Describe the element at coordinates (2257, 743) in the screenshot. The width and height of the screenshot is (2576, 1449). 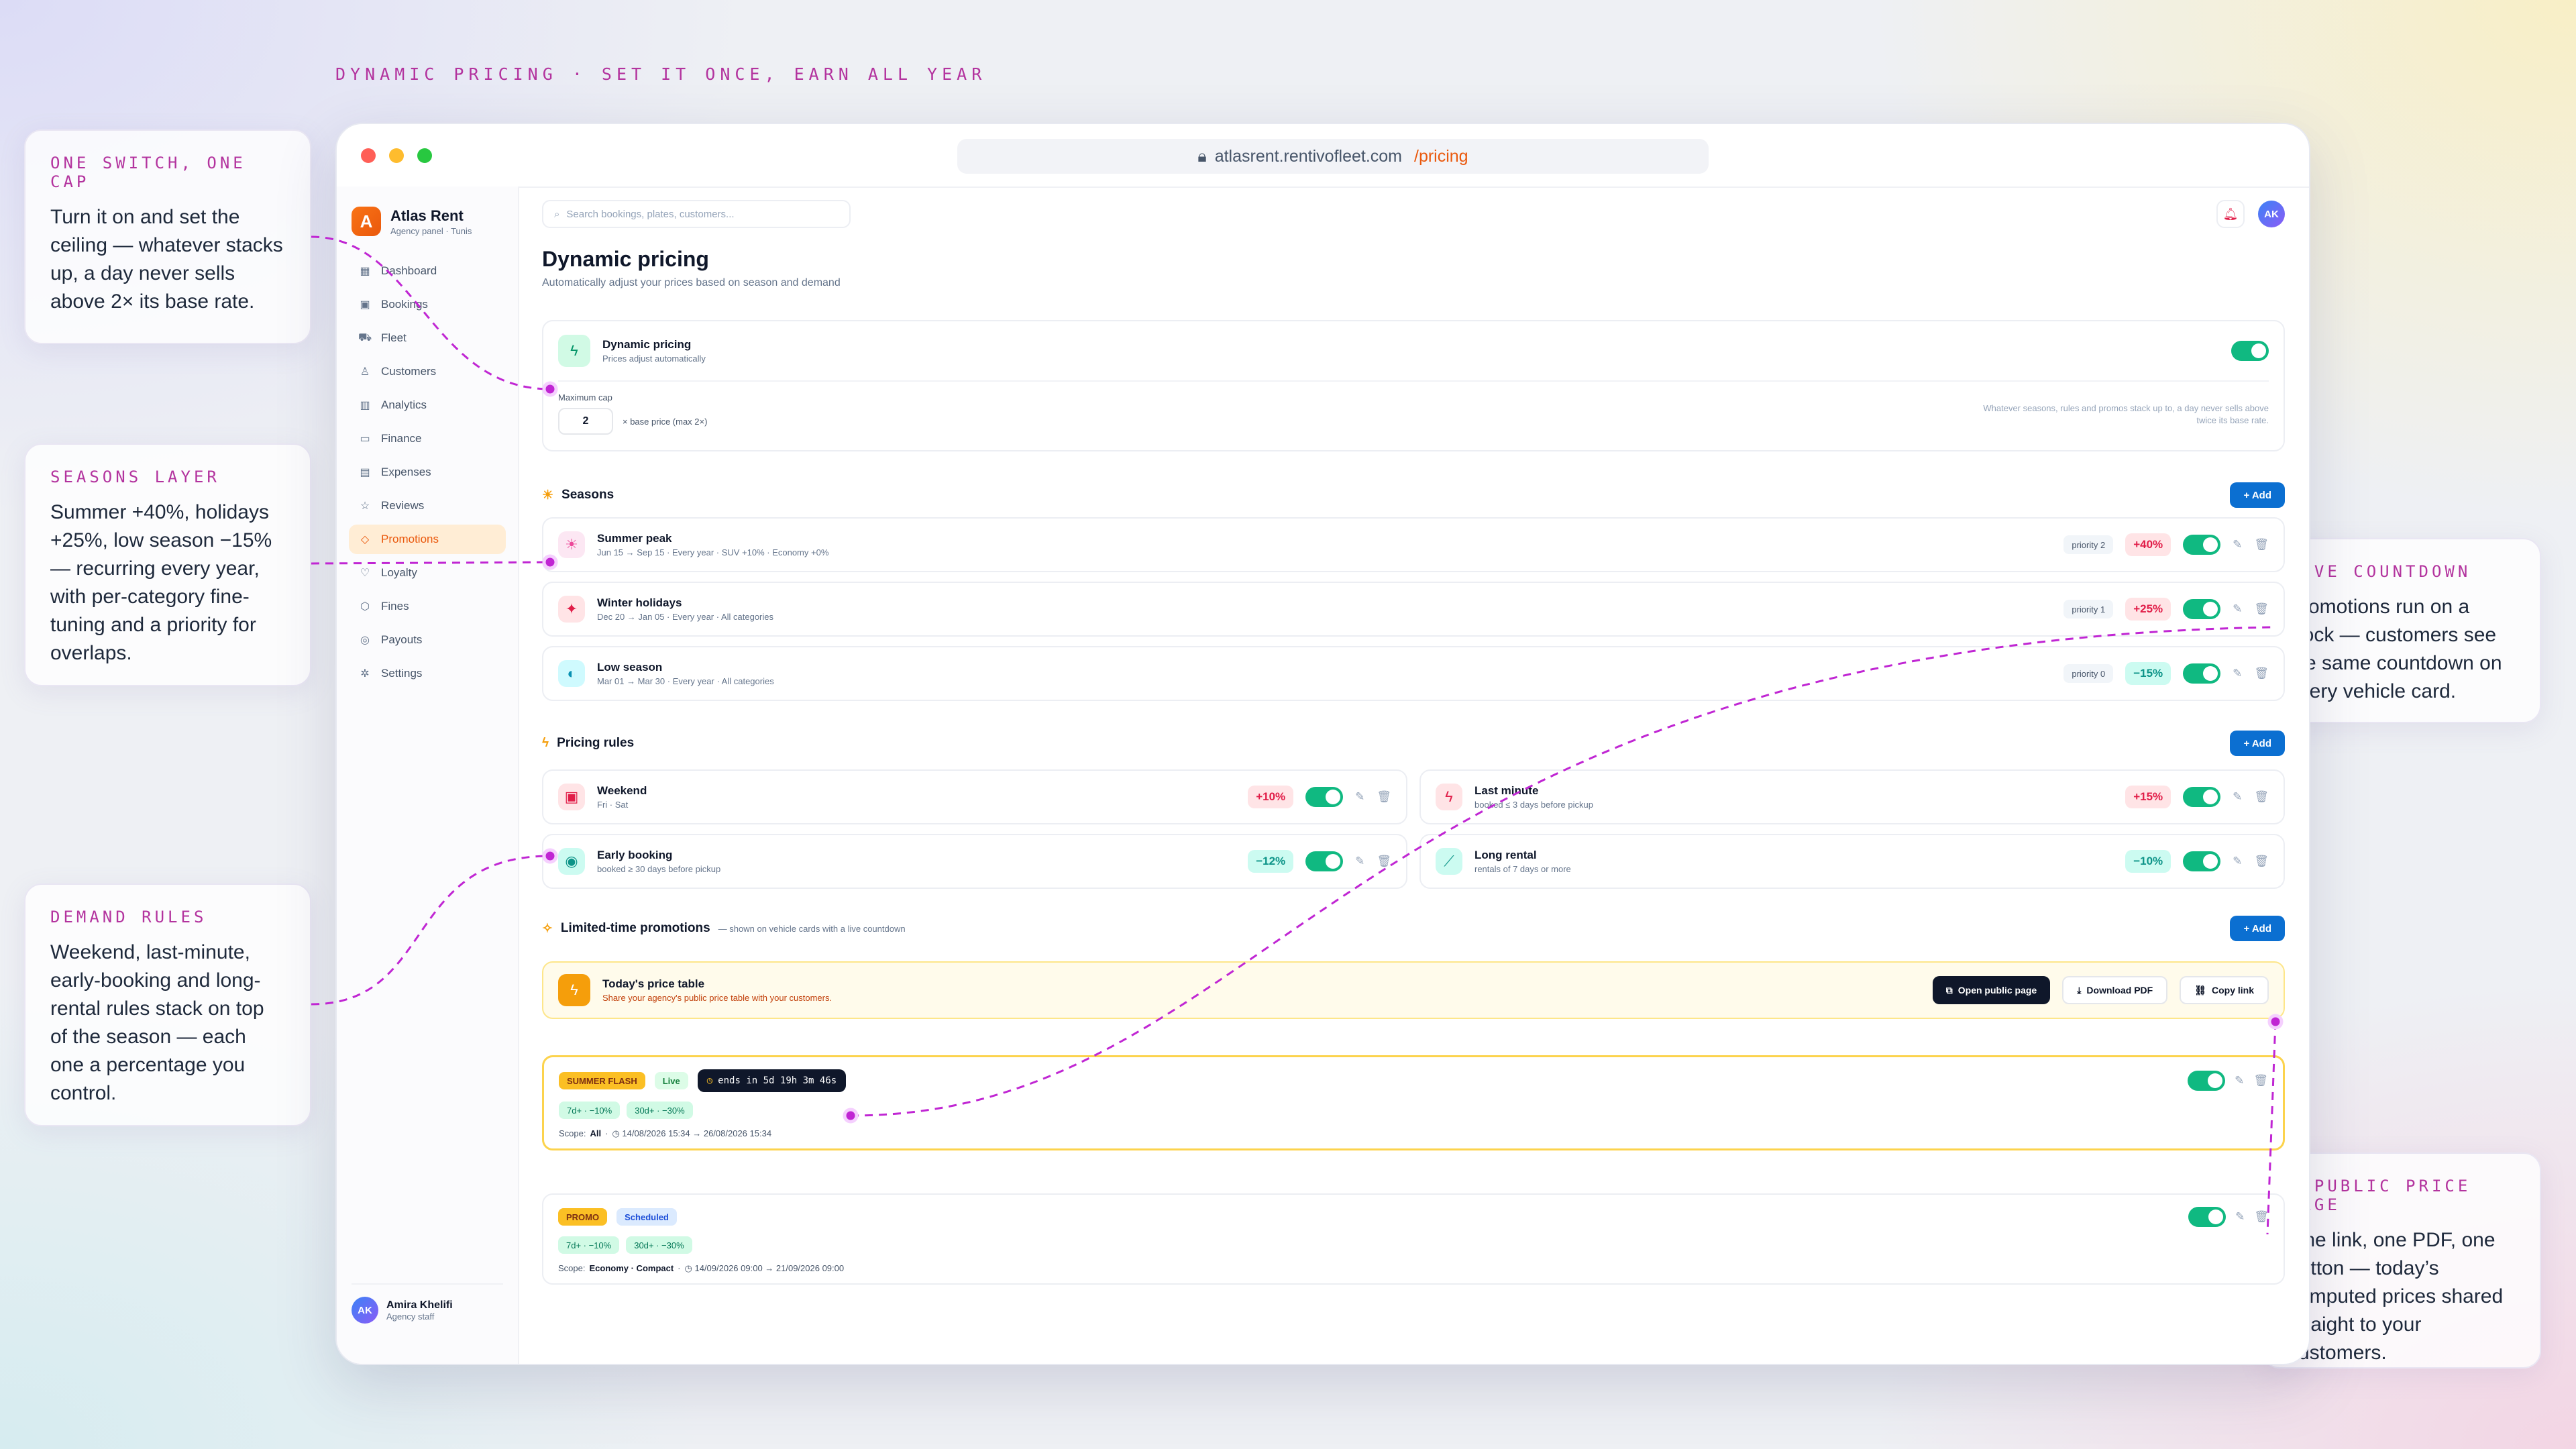
I see `add-rule-button: + Add` at that location.